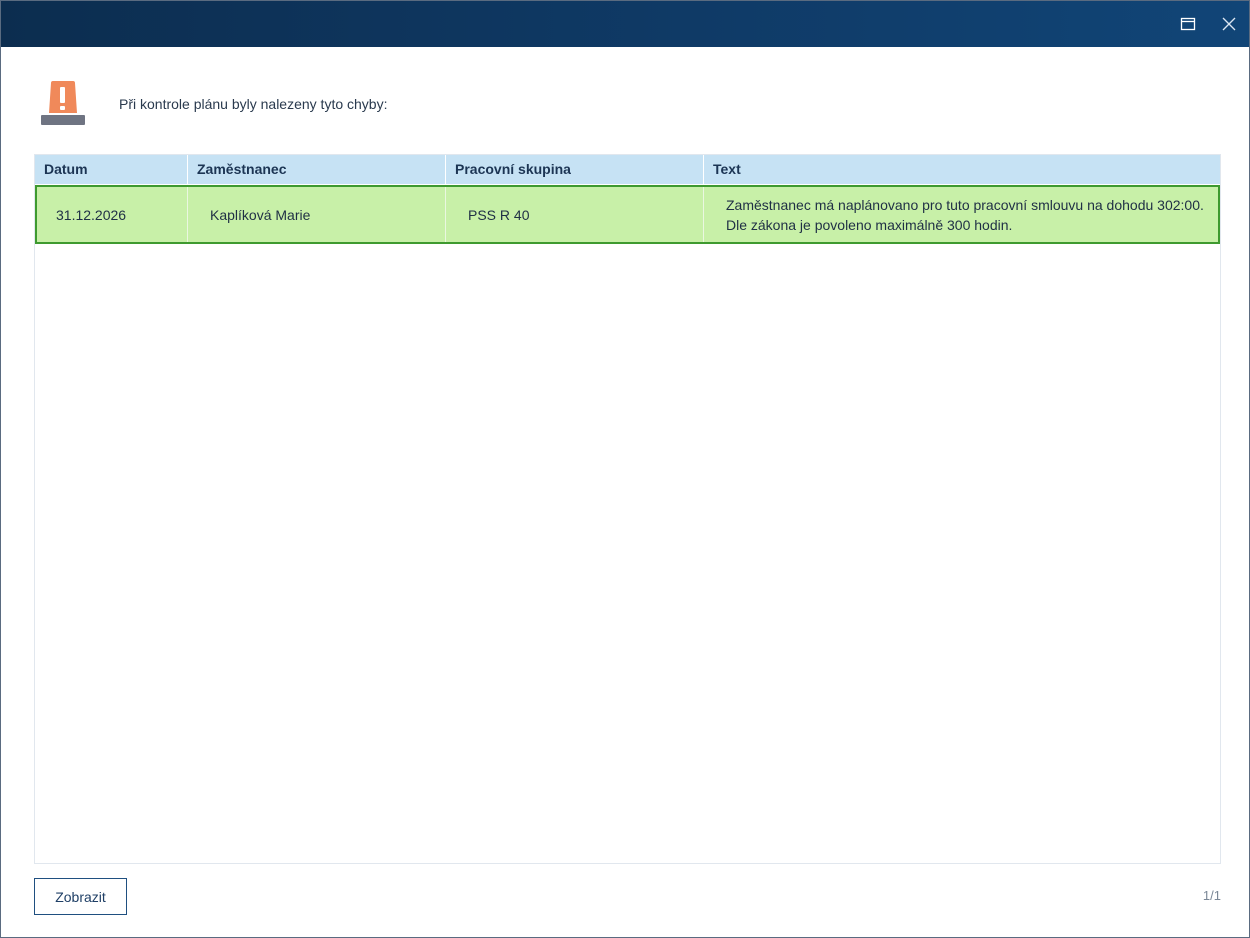 The image size is (1250, 938). Describe the element at coordinates (112, 214) in the screenshot. I see `cell-date: 31.12.2026` at that location.